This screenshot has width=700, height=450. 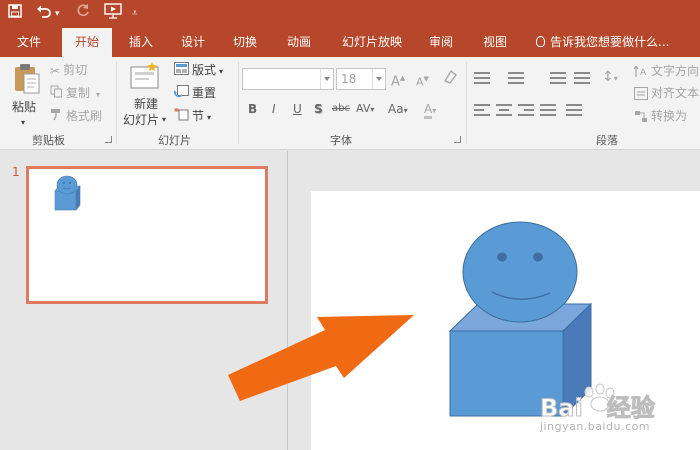 I want to click on watermark-url: jingyan.baidu.com, so click(x=595, y=426).